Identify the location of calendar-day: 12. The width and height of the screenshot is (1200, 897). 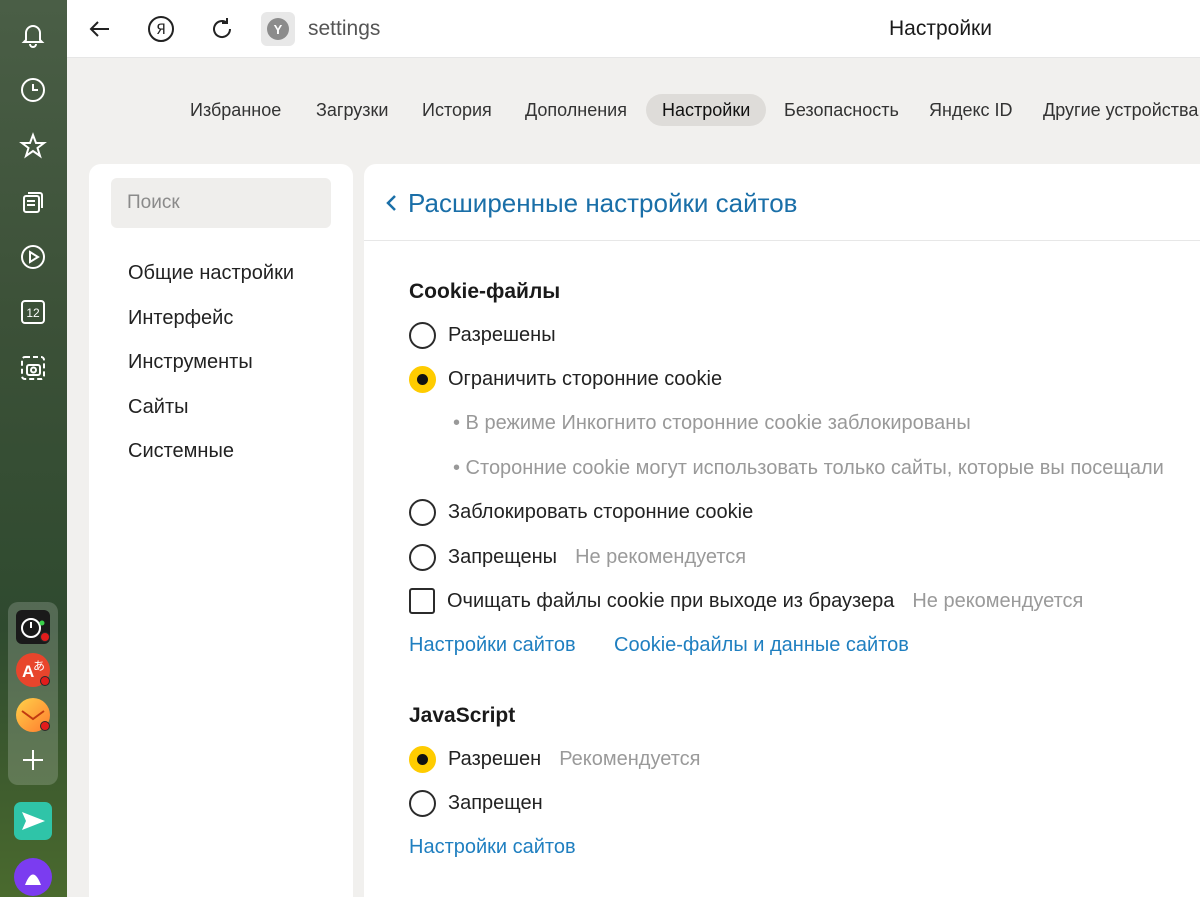
(33, 313).